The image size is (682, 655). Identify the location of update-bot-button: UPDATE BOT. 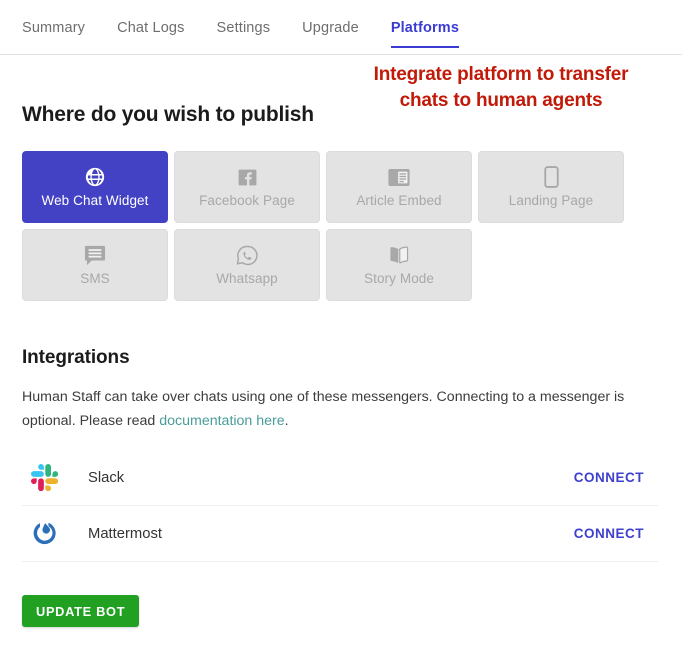
(81, 611).